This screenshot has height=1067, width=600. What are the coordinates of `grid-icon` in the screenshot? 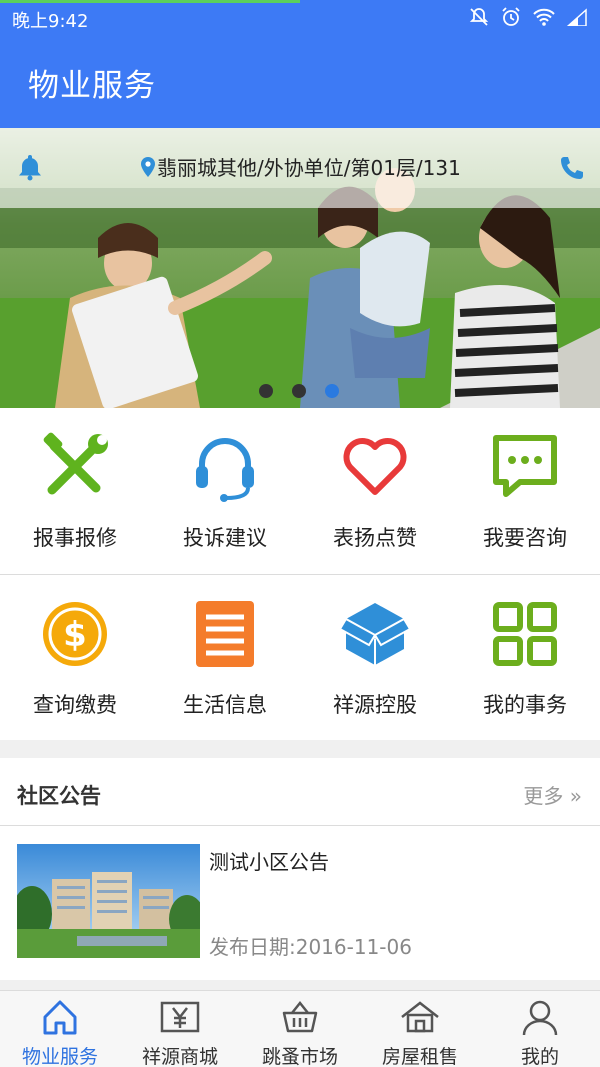 It's located at (525, 634).